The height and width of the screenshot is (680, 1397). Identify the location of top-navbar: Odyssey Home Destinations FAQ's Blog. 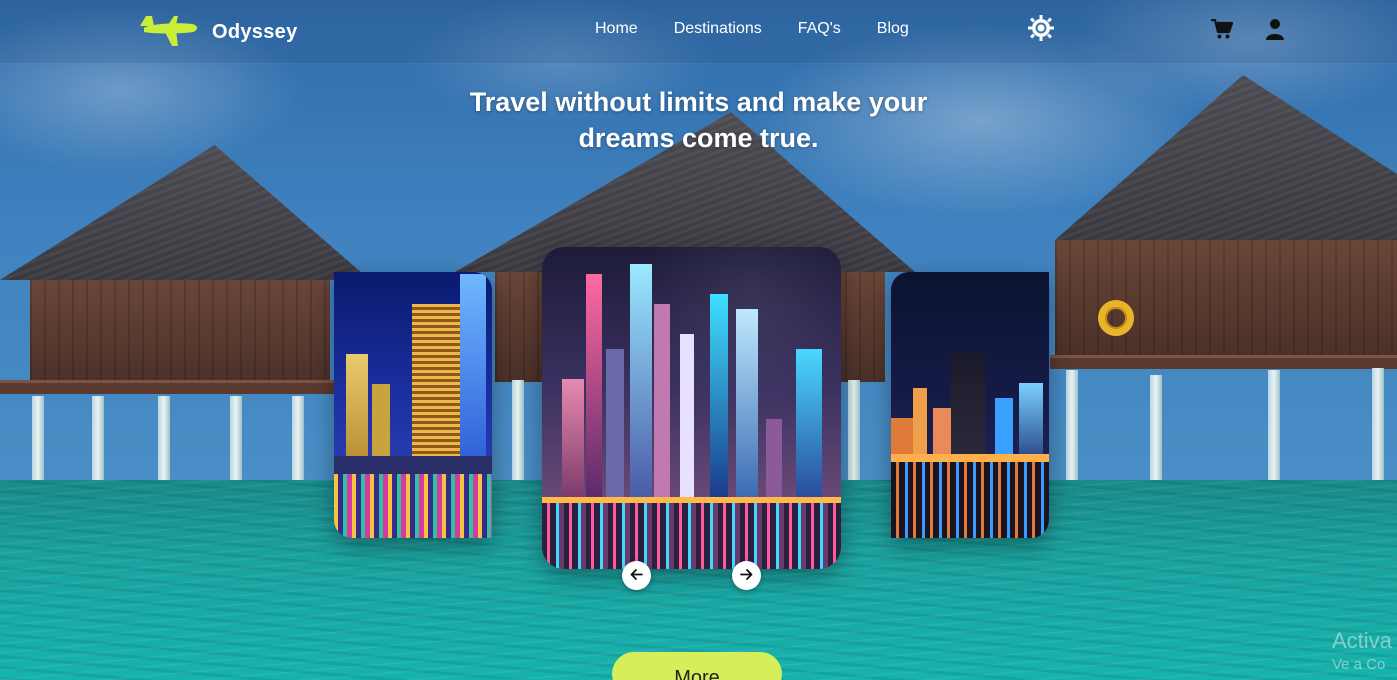
(698, 32).